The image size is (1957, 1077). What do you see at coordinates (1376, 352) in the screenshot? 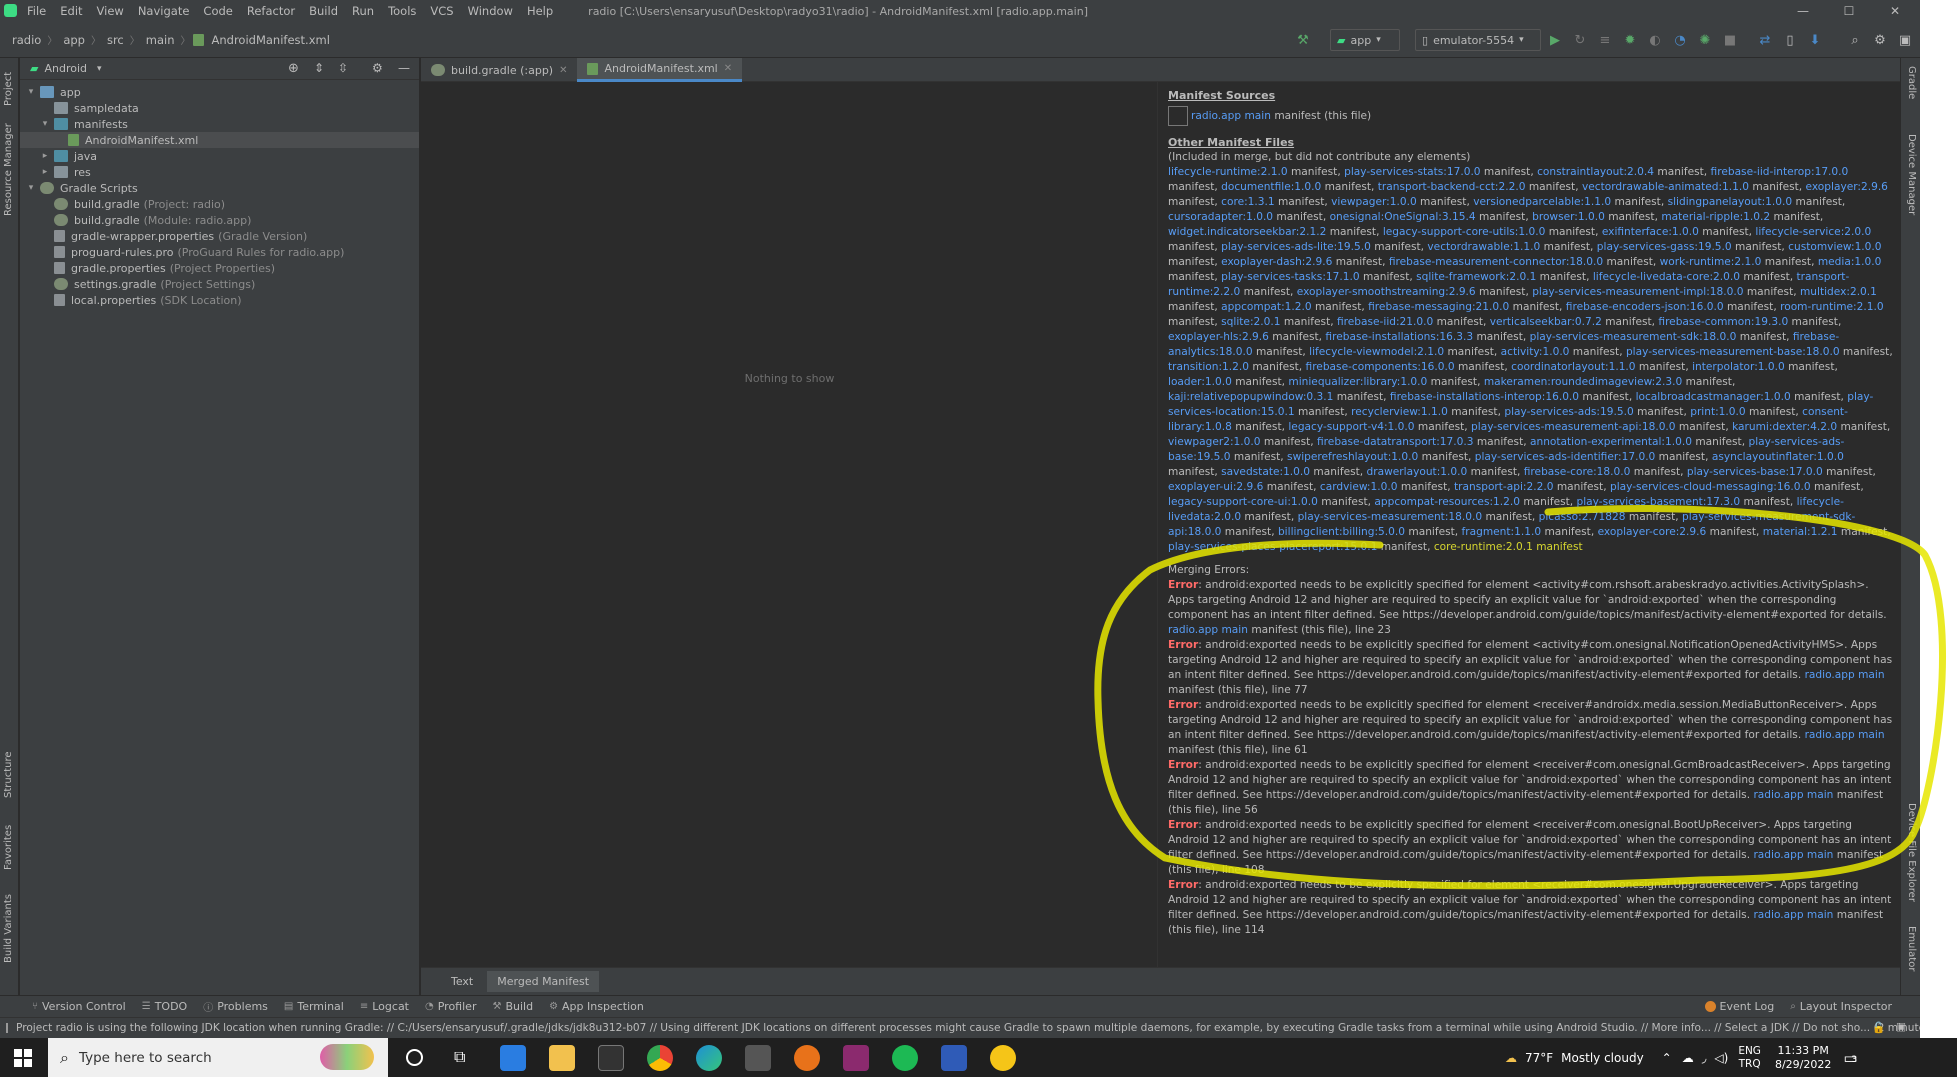
I see `manifest-library-link: lifecycle-viewmodel:2.1.0` at bounding box center [1376, 352].